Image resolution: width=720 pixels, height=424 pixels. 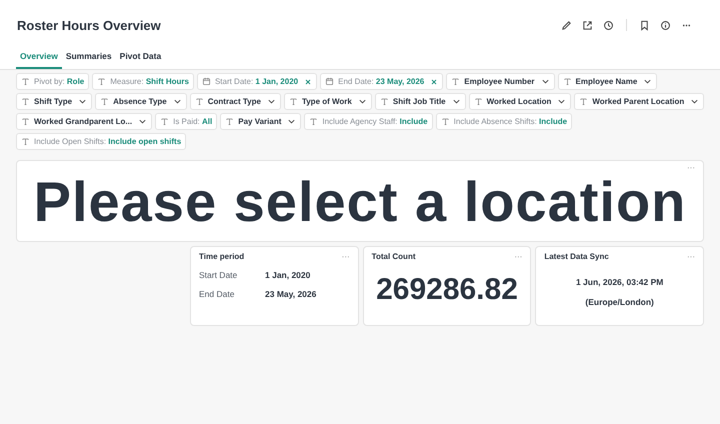 I want to click on field-label: Start Date, so click(x=218, y=275).